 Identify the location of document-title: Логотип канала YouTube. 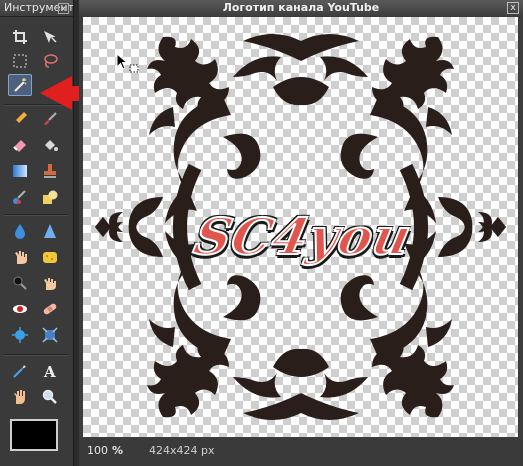
(301, 8).